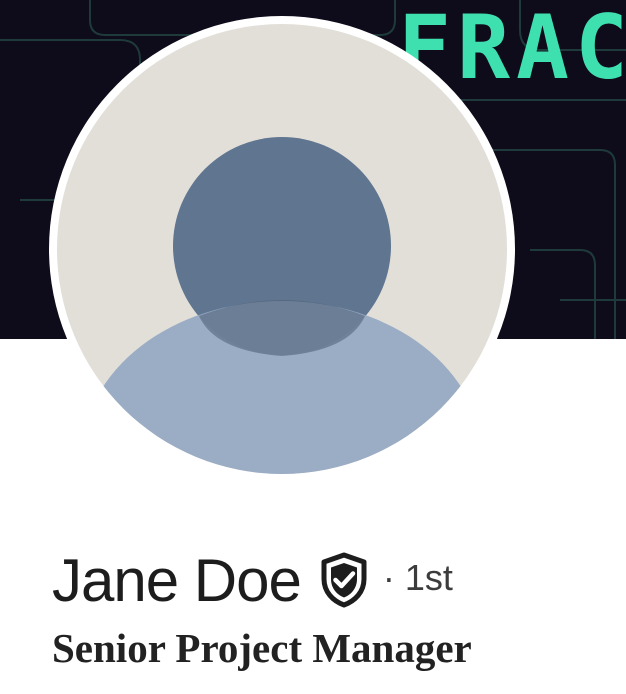  Describe the element at coordinates (262, 648) in the screenshot. I see `profile-headline: Senior Project Manager` at that location.